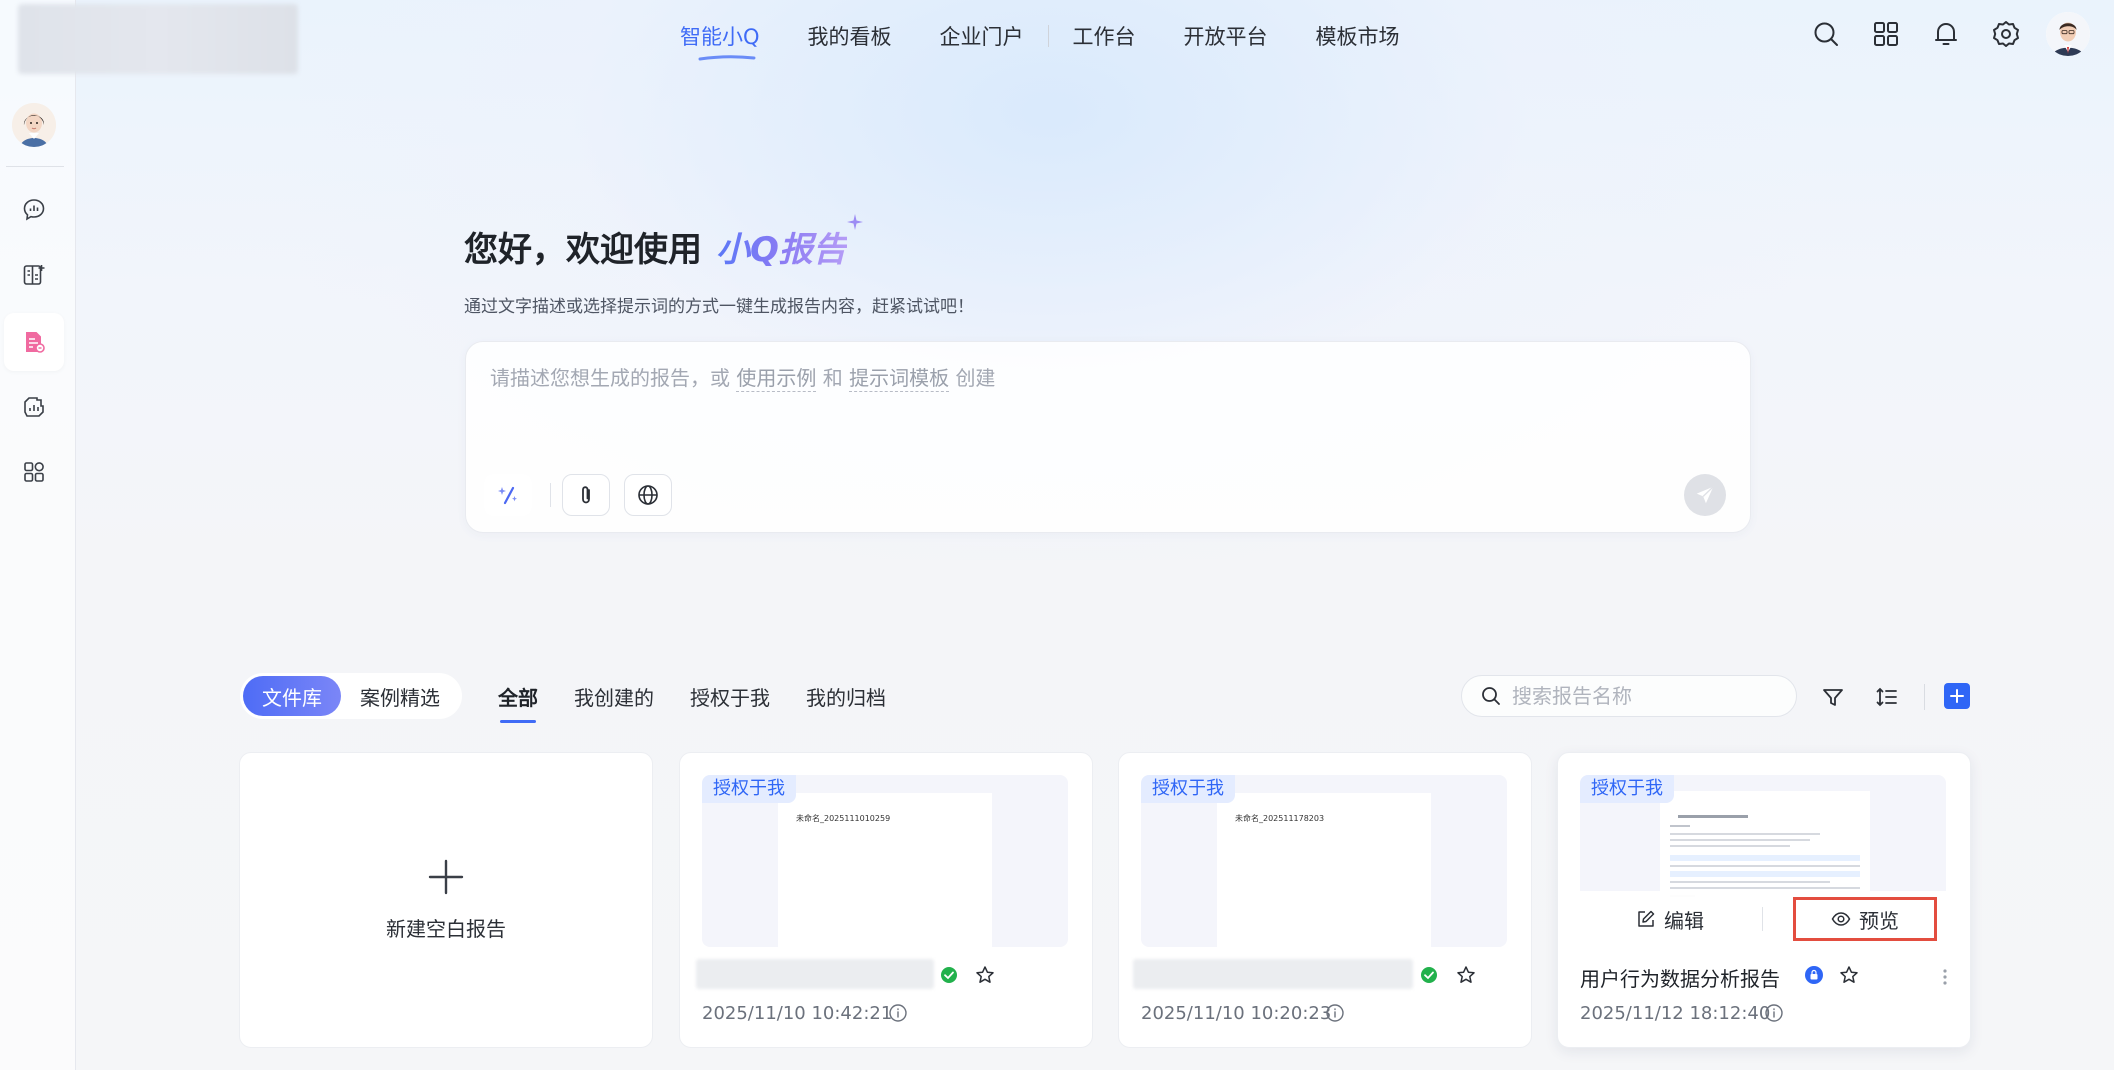 The height and width of the screenshot is (1070, 2114). I want to click on sidebar-divider, so click(35, 166).